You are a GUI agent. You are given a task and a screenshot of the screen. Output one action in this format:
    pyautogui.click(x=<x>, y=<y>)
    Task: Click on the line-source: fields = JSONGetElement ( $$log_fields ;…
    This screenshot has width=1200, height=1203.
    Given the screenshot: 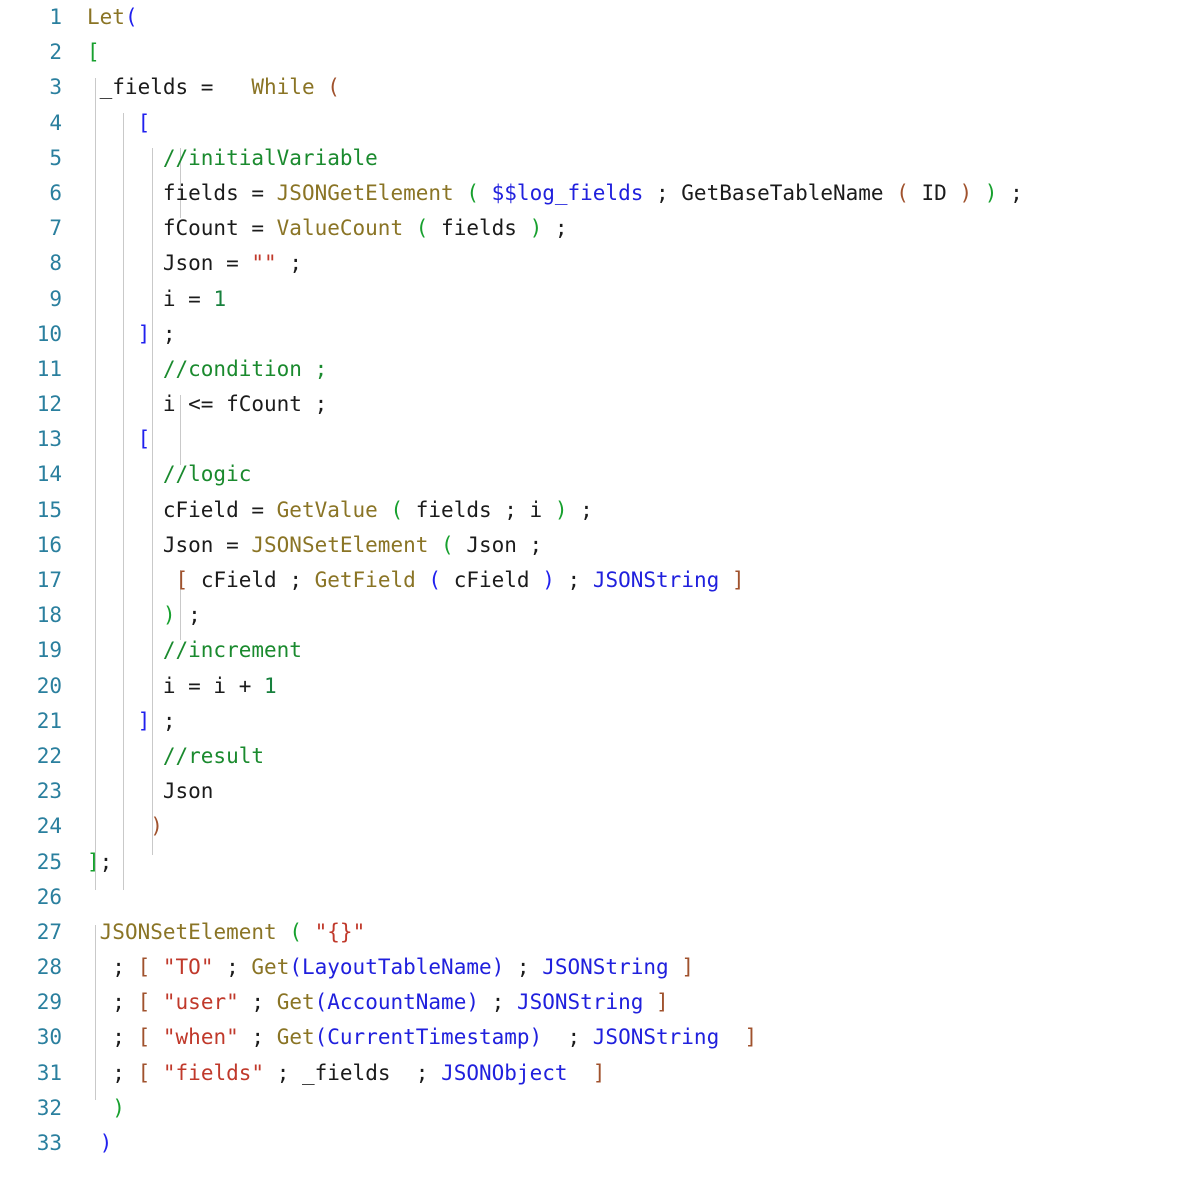 What is the action you would take?
    pyautogui.click(x=631, y=193)
    